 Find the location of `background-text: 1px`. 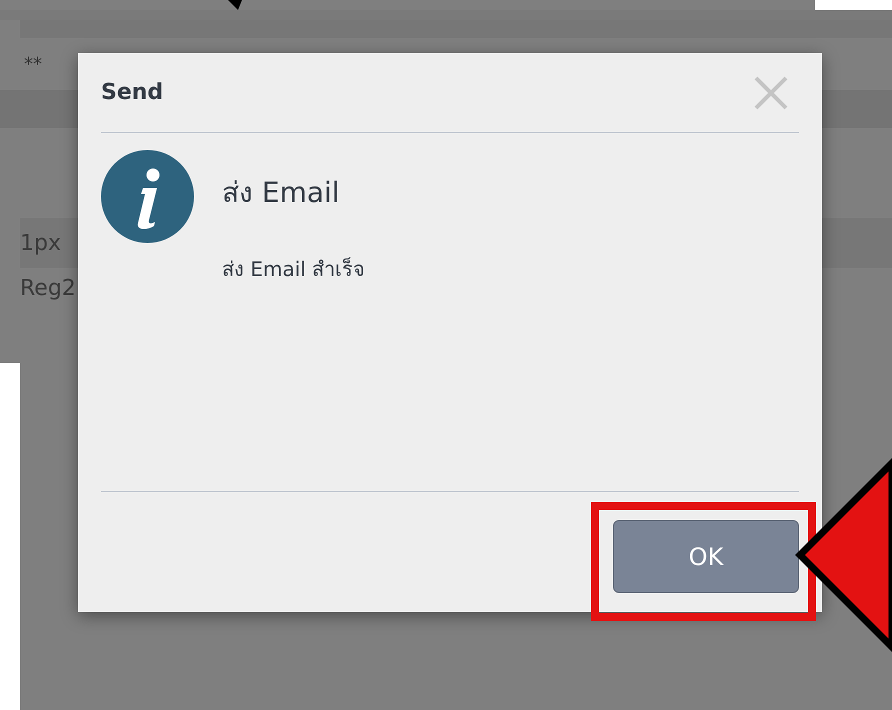

background-text: 1px is located at coordinates (40, 244).